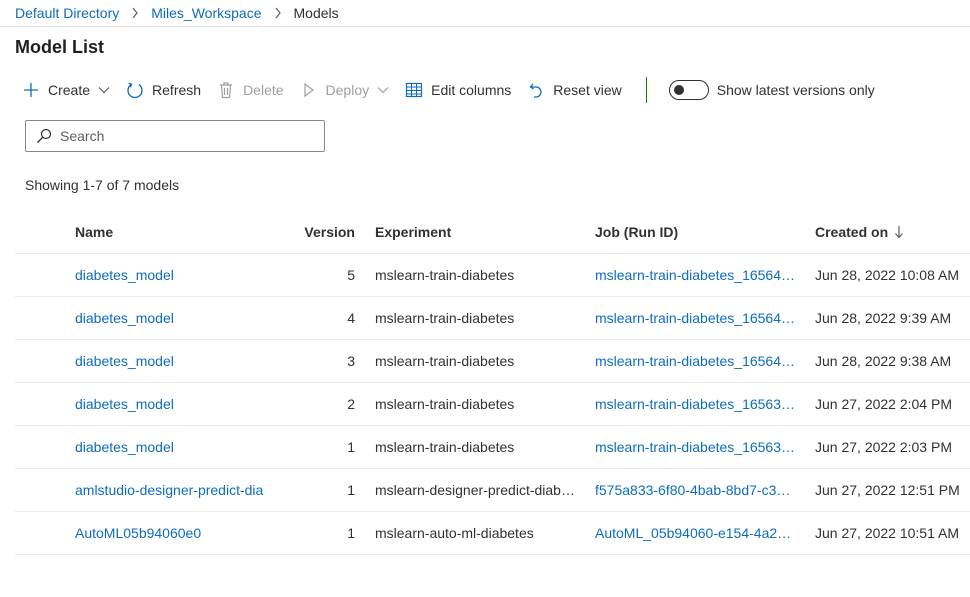  I want to click on breadcrumb: Default Directory Miles_Workspace Models, so click(485, 13).